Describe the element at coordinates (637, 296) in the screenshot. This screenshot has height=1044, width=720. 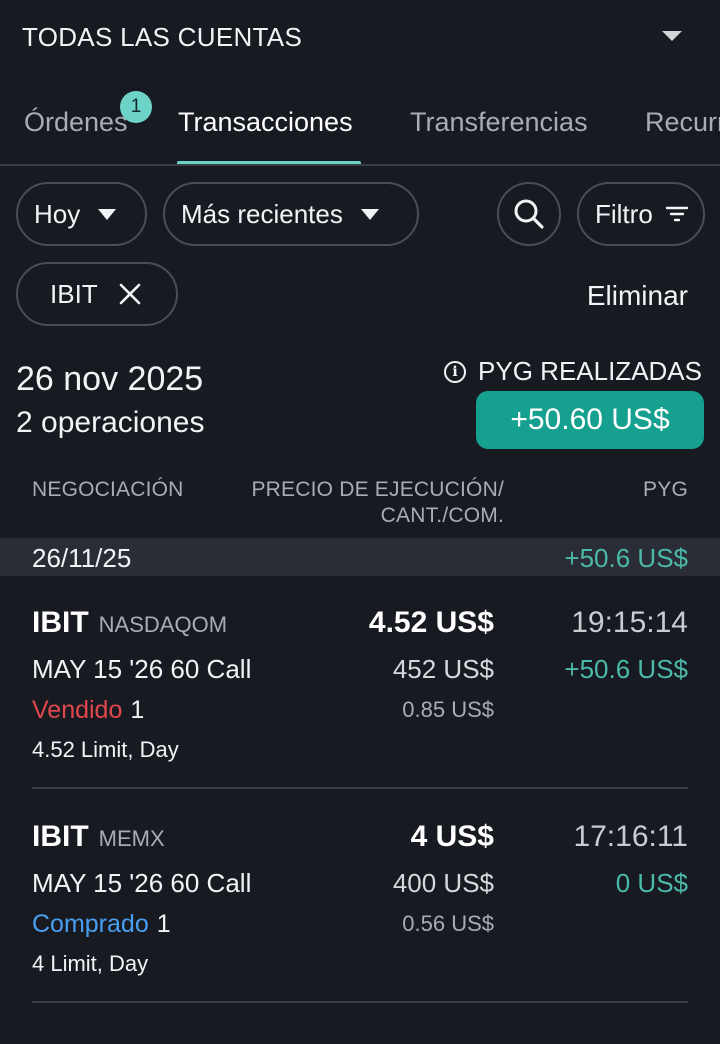
I see `clear-filters-button: Eliminar` at that location.